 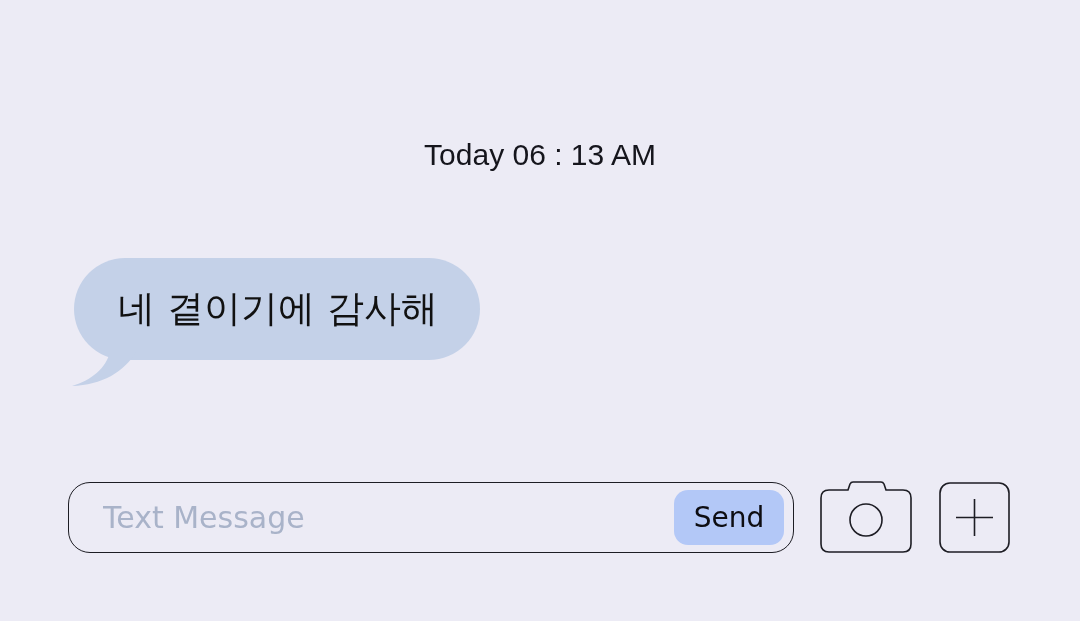 What do you see at coordinates (974, 517) in the screenshot?
I see `plus-icon` at bounding box center [974, 517].